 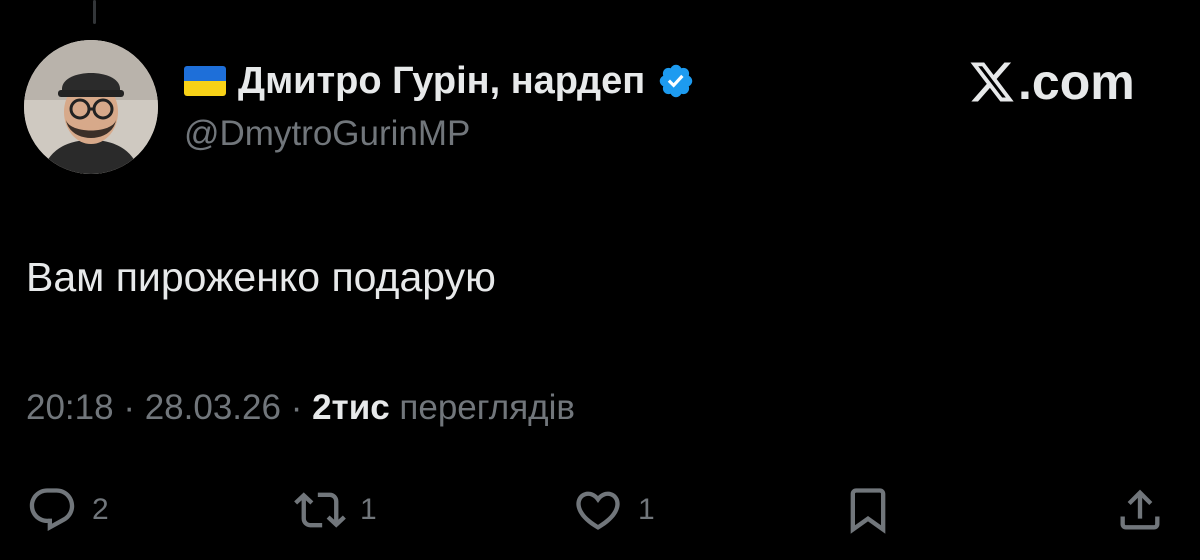 What do you see at coordinates (1076, 82) in the screenshot?
I see `brand-domain-suffix: .com` at bounding box center [1076, 82].